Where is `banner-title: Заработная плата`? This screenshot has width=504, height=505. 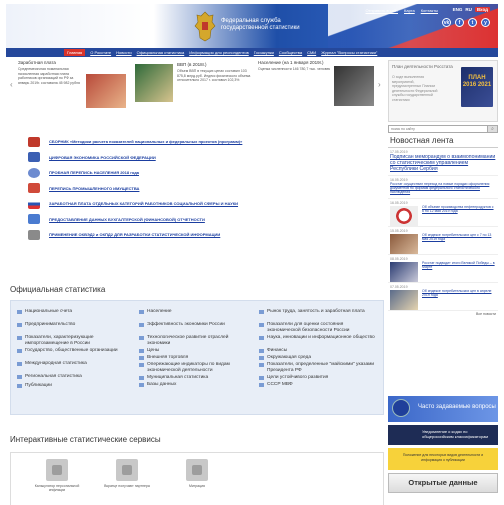
banner-title: Заработная плата is located at coordinates (37, 62).